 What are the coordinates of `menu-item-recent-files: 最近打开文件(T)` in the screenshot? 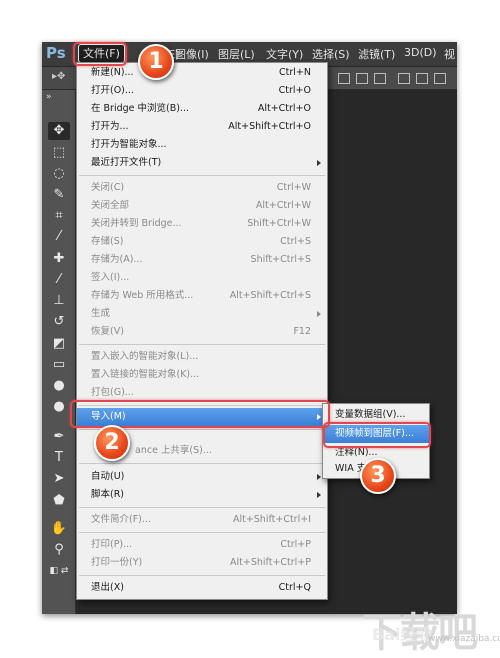 It's located at (202, 163).